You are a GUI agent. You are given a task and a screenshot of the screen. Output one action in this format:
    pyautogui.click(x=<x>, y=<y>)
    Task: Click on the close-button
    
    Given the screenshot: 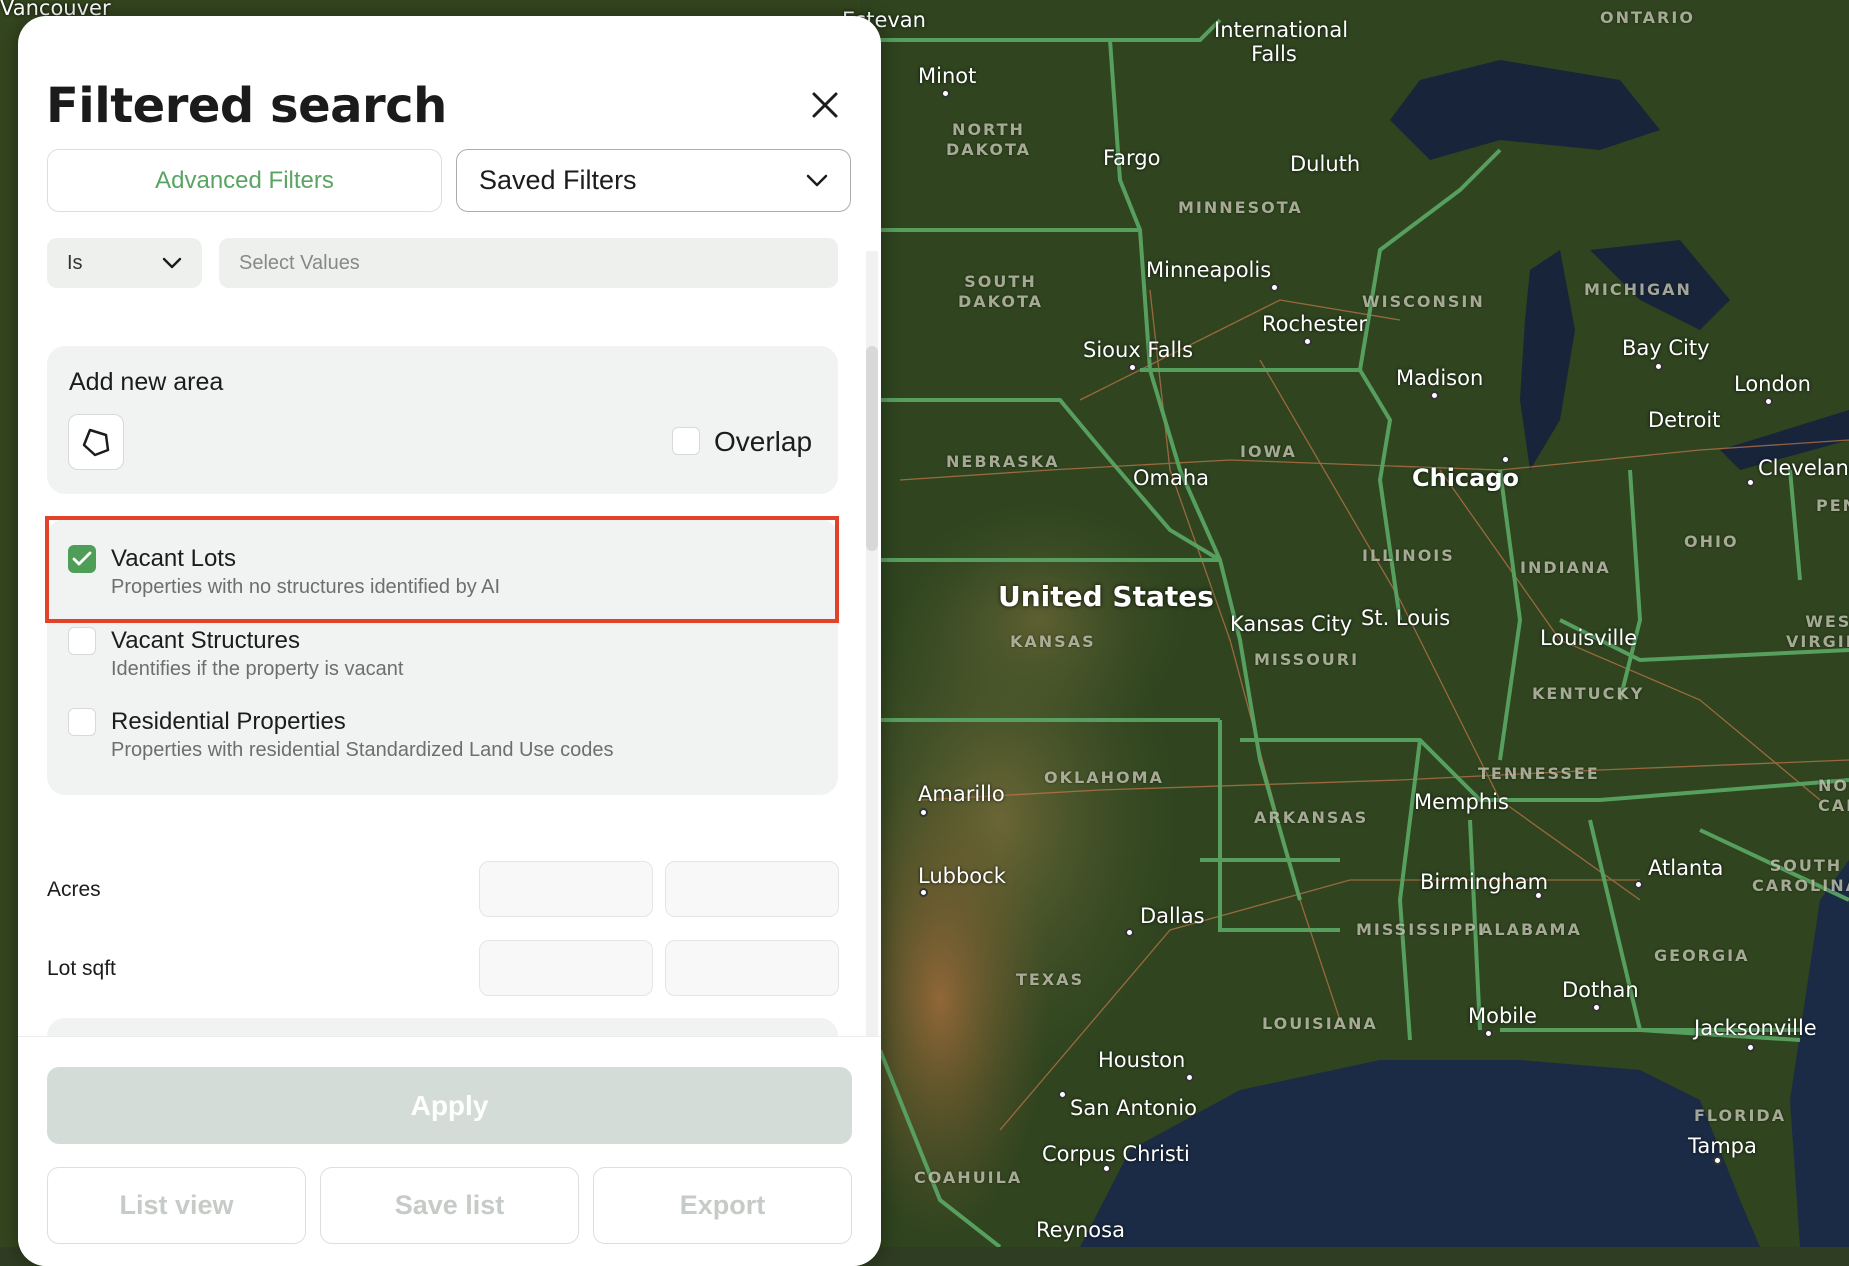 What is the action you would take?
    pyautogui.click(x=825, y=105)
    